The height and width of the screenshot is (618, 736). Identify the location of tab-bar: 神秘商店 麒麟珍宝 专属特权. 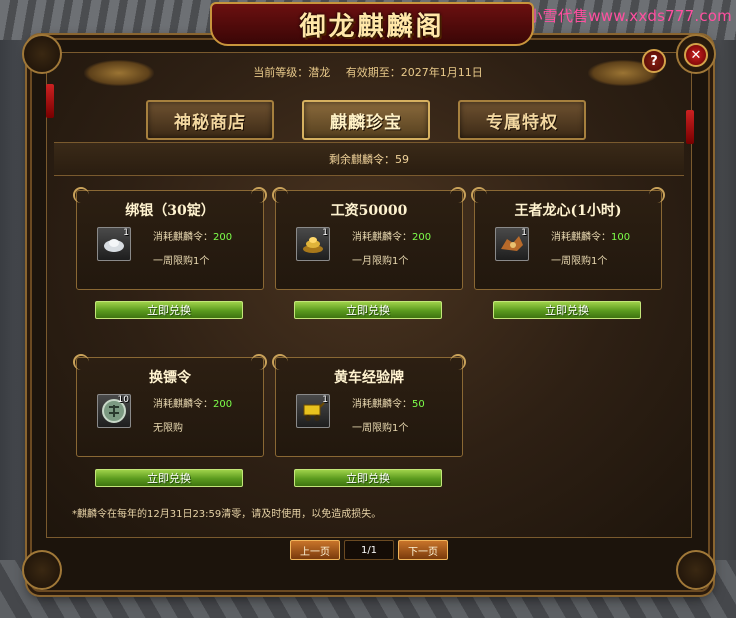
(366, 120).